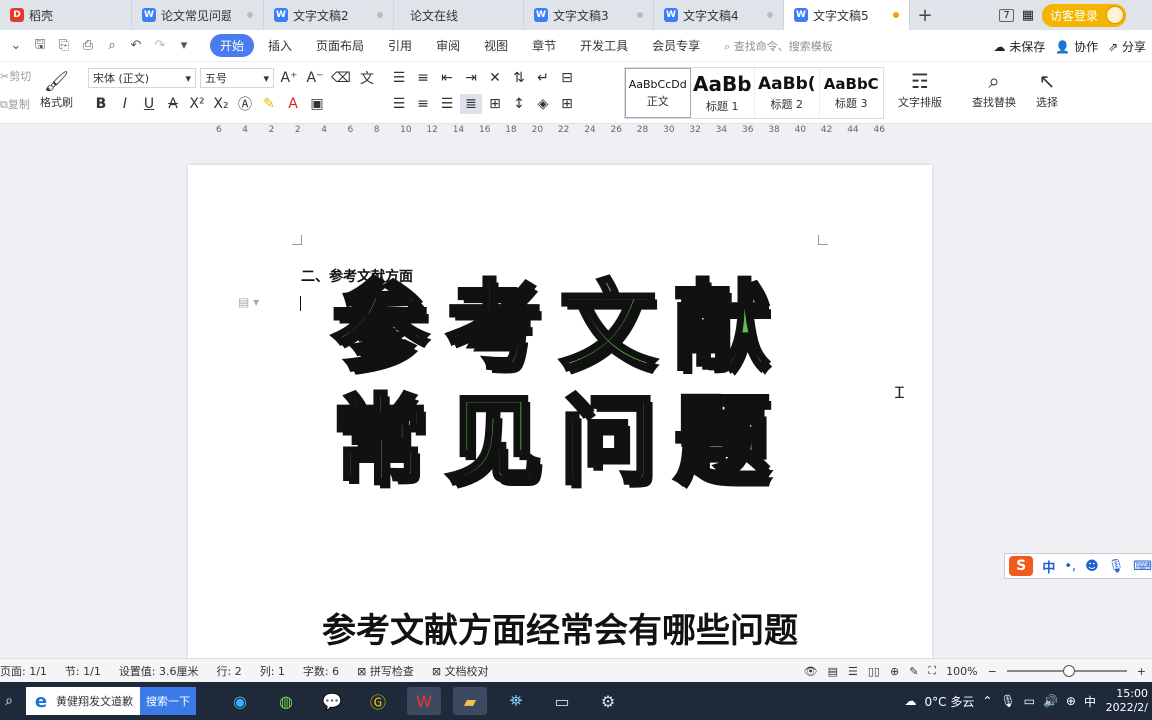  What do you see at coordinates (378, 701) in the screenshot?
I see `chrome-g-icon: Ⓖ` at bounding box center [378, 701].